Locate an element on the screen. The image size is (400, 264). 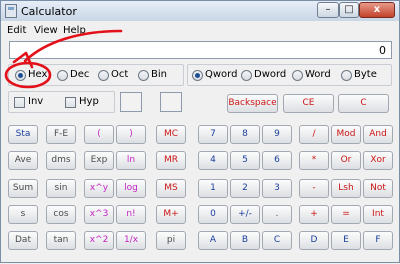
key-3-7: . is located at coordinates (277, 214).